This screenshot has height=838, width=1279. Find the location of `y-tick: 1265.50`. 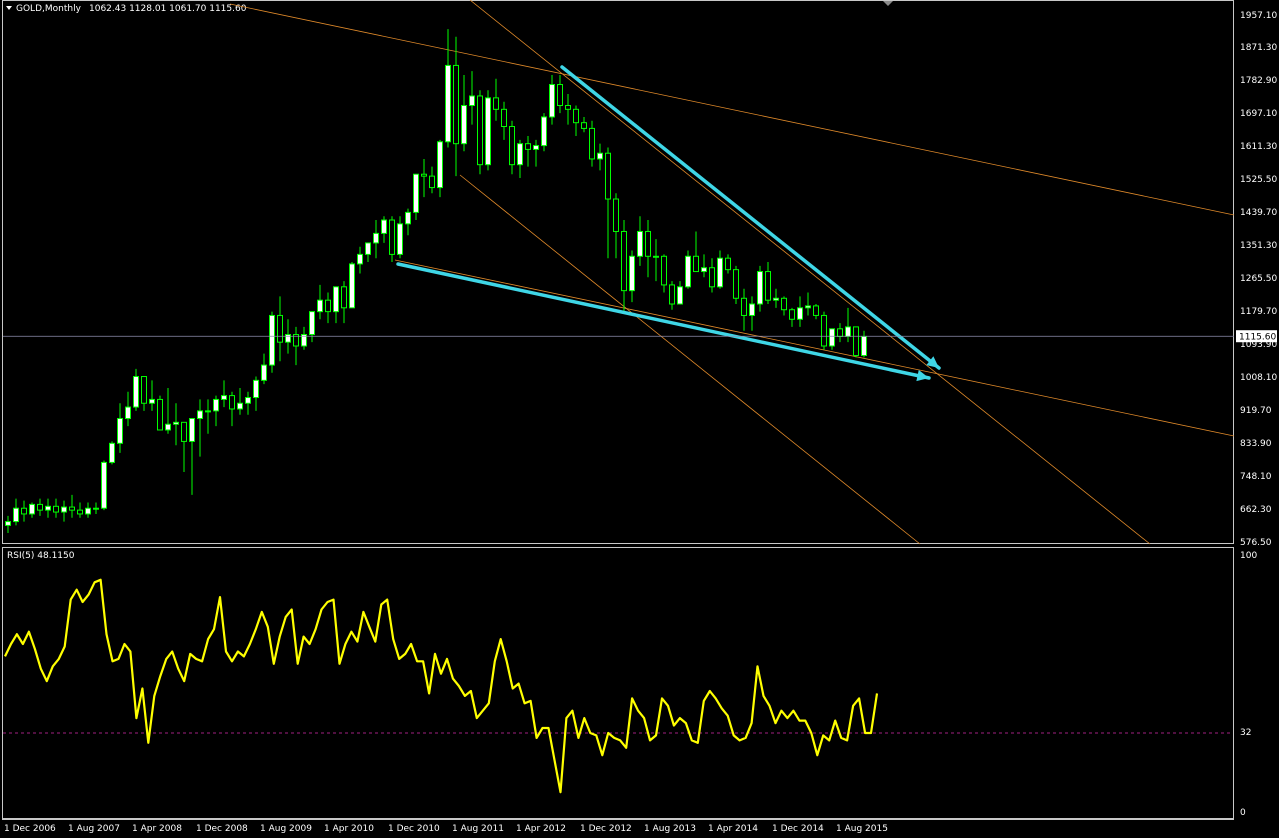

y-tick: 1265.50 is located at coordinates (1258, 279).